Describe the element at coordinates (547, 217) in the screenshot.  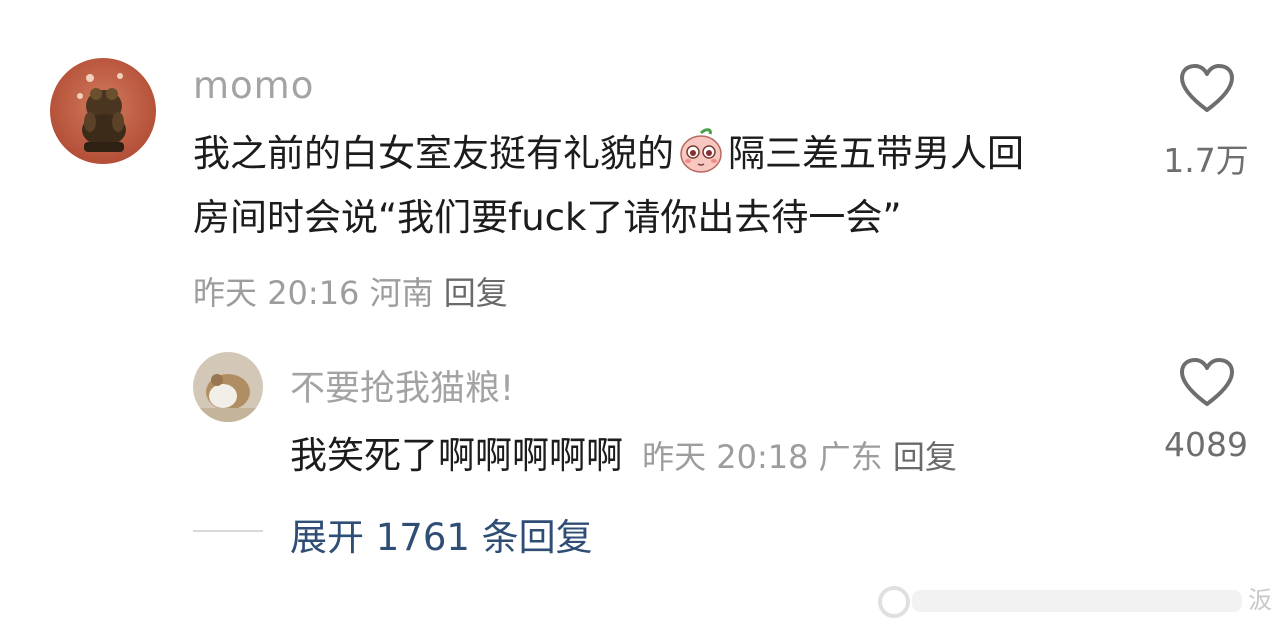
I see `comment-text-line2: 房间时会说“我们要fuck了请你出去待一会”` at that location.